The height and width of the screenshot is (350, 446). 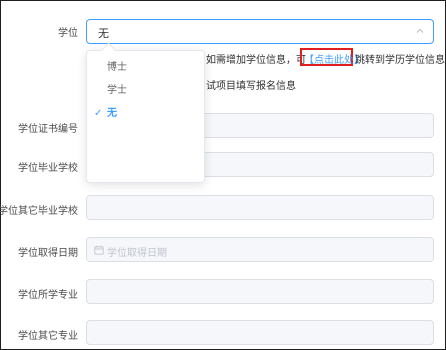 What do you see at coordinates (68, 33) in the screenshot?
I see `degree-label: 学位` at bounding box center [68, 33].